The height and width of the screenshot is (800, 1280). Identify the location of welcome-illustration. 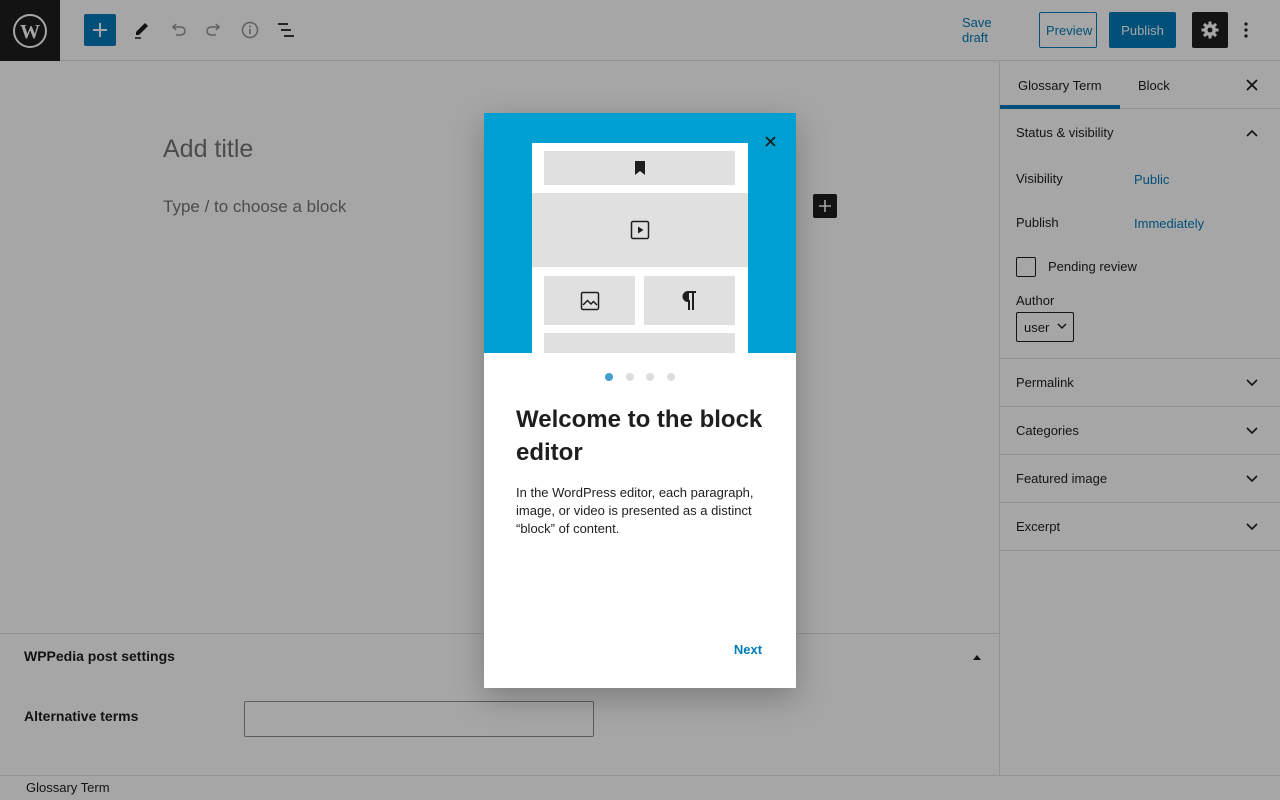
(640, 233).